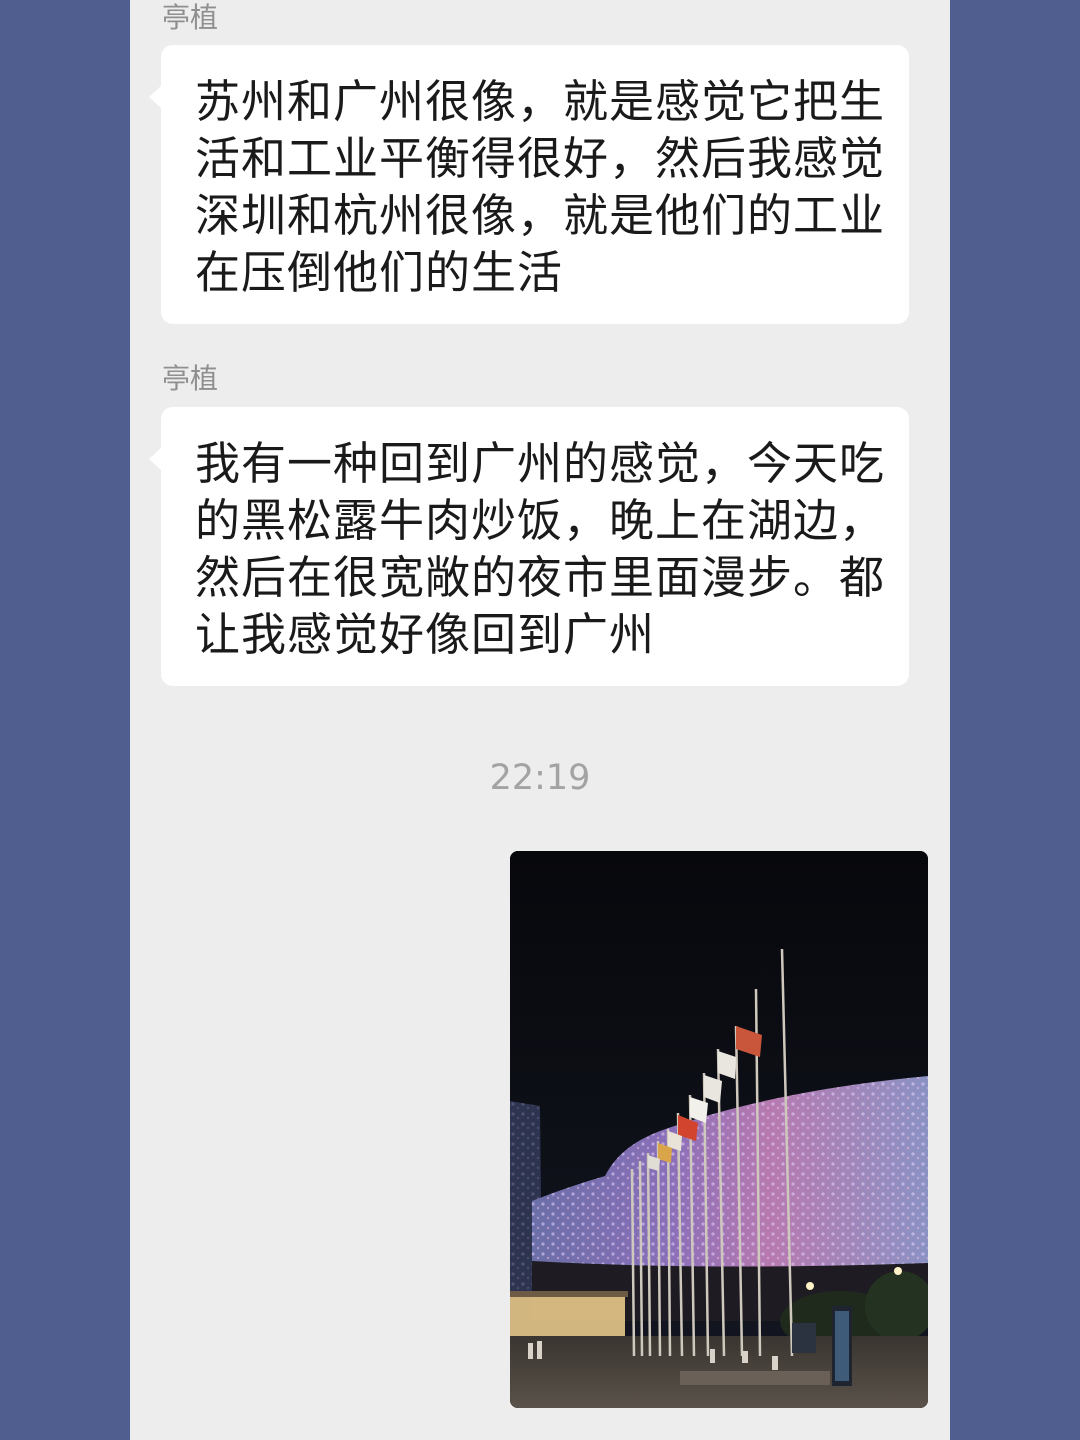 This screenshot has height=1440, width=1080. I want to click on message-text-line: 然后在很宽敞的夜市里面漫步。都, so click(540, 577).